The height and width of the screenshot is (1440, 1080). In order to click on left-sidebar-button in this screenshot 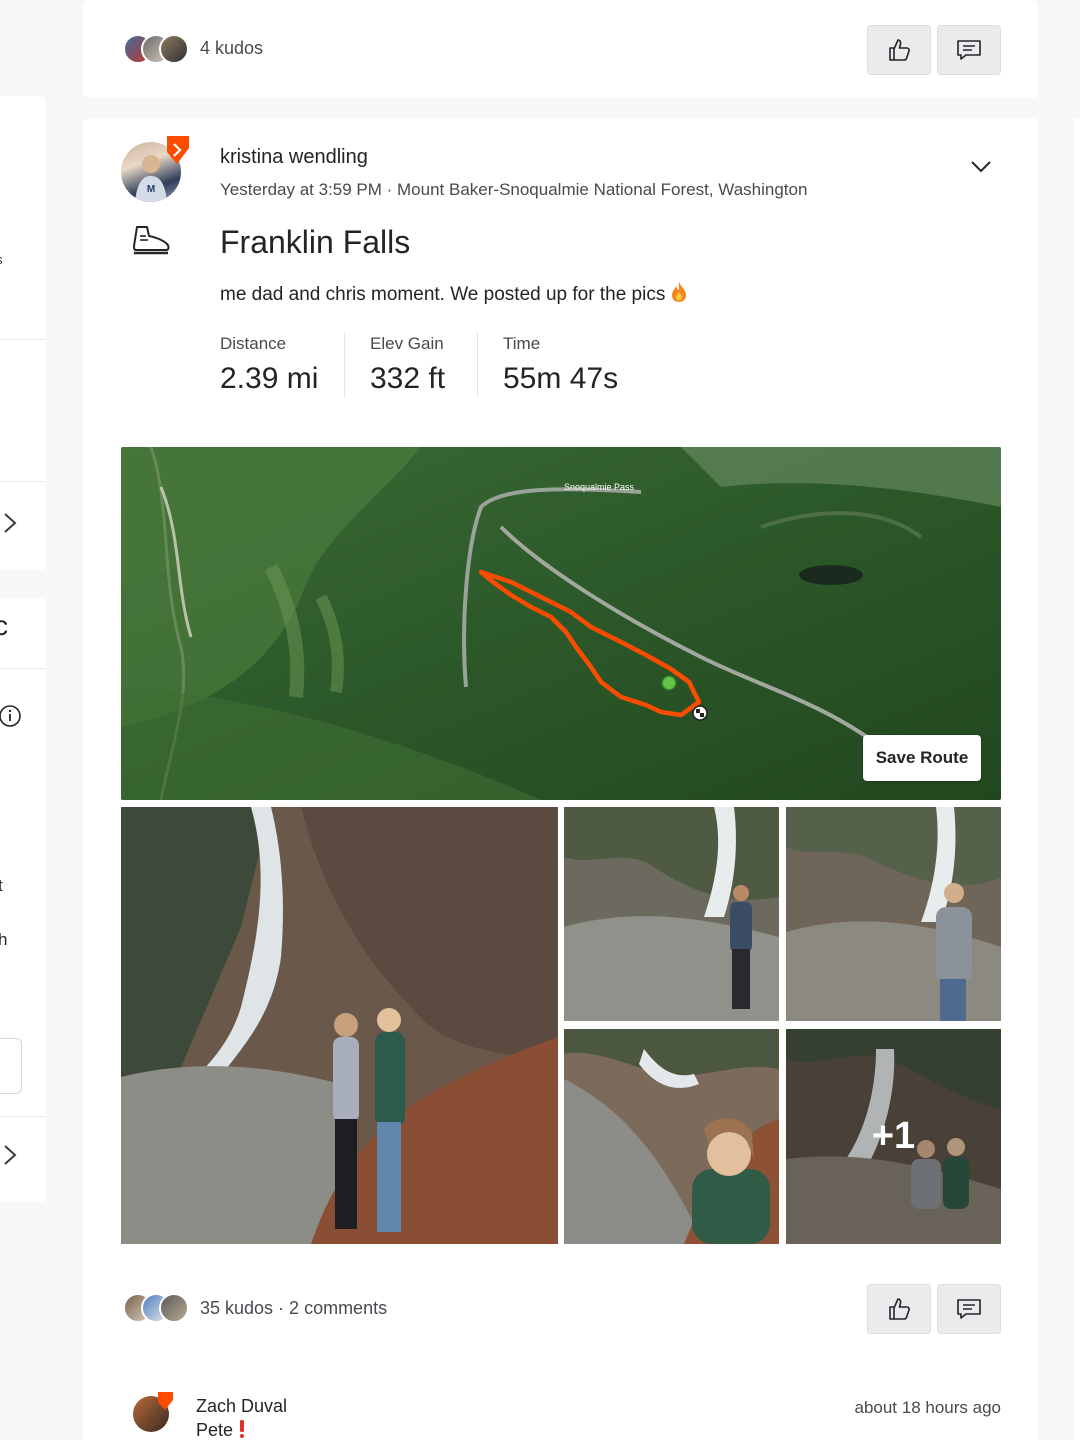, I will do `click(11, 1066)`.